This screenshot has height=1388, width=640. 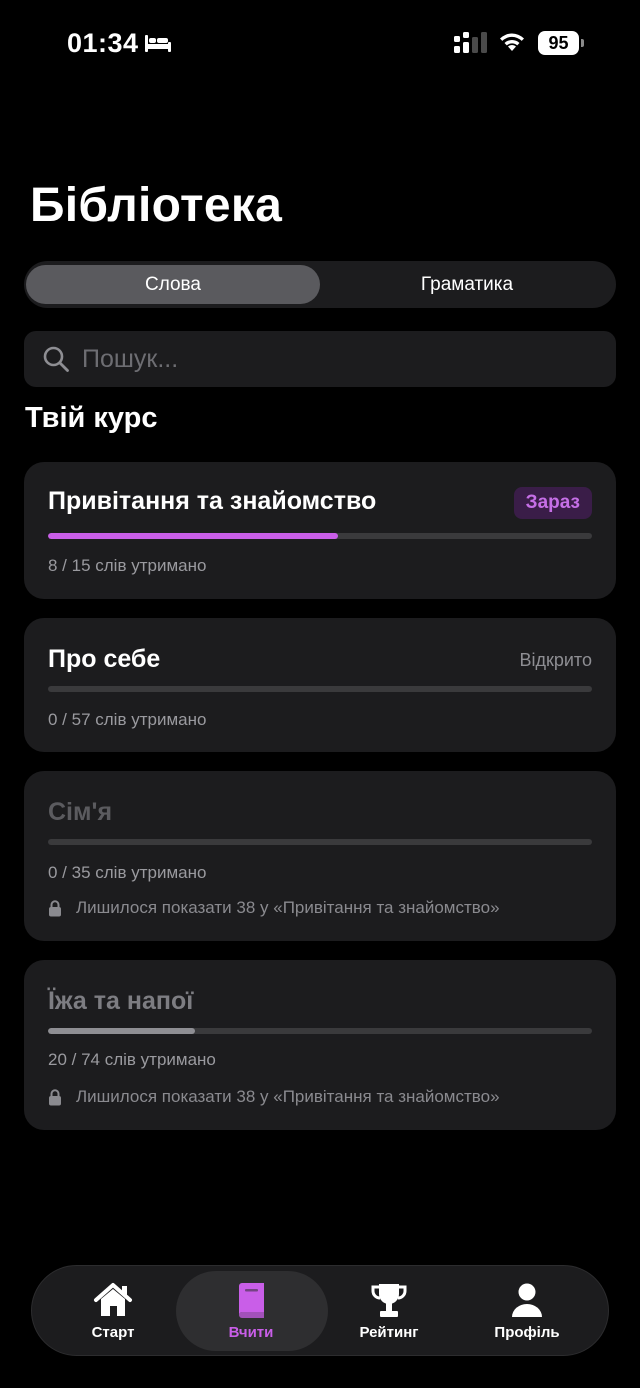 I want to click on section-title: Твій курс, so click(x=91, y=418).